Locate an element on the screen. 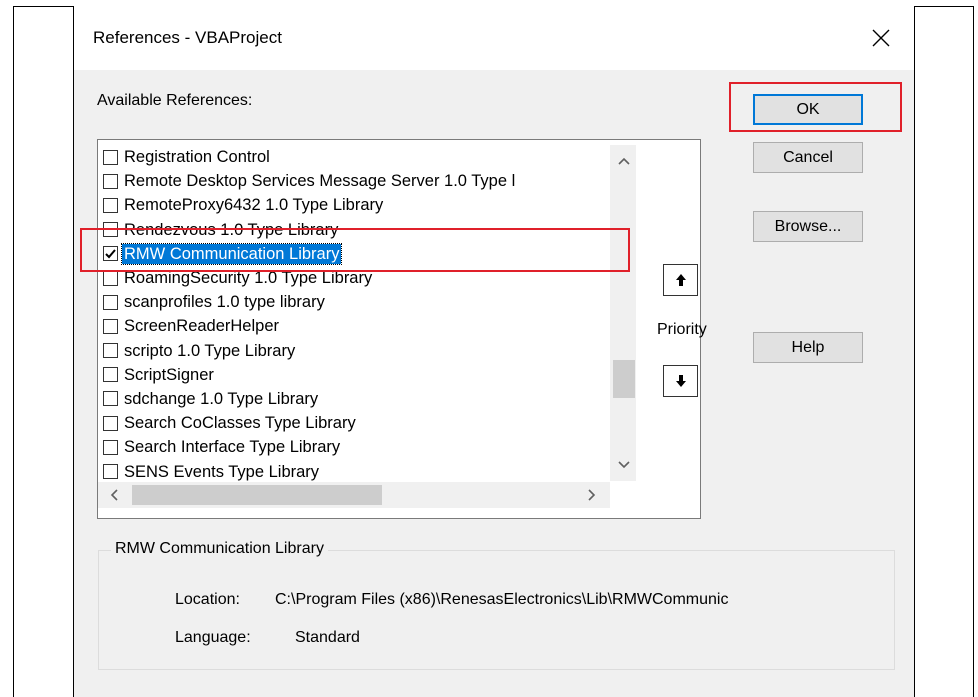  details-group-title: RMW Communication Library is located at coordinates (219, 549).